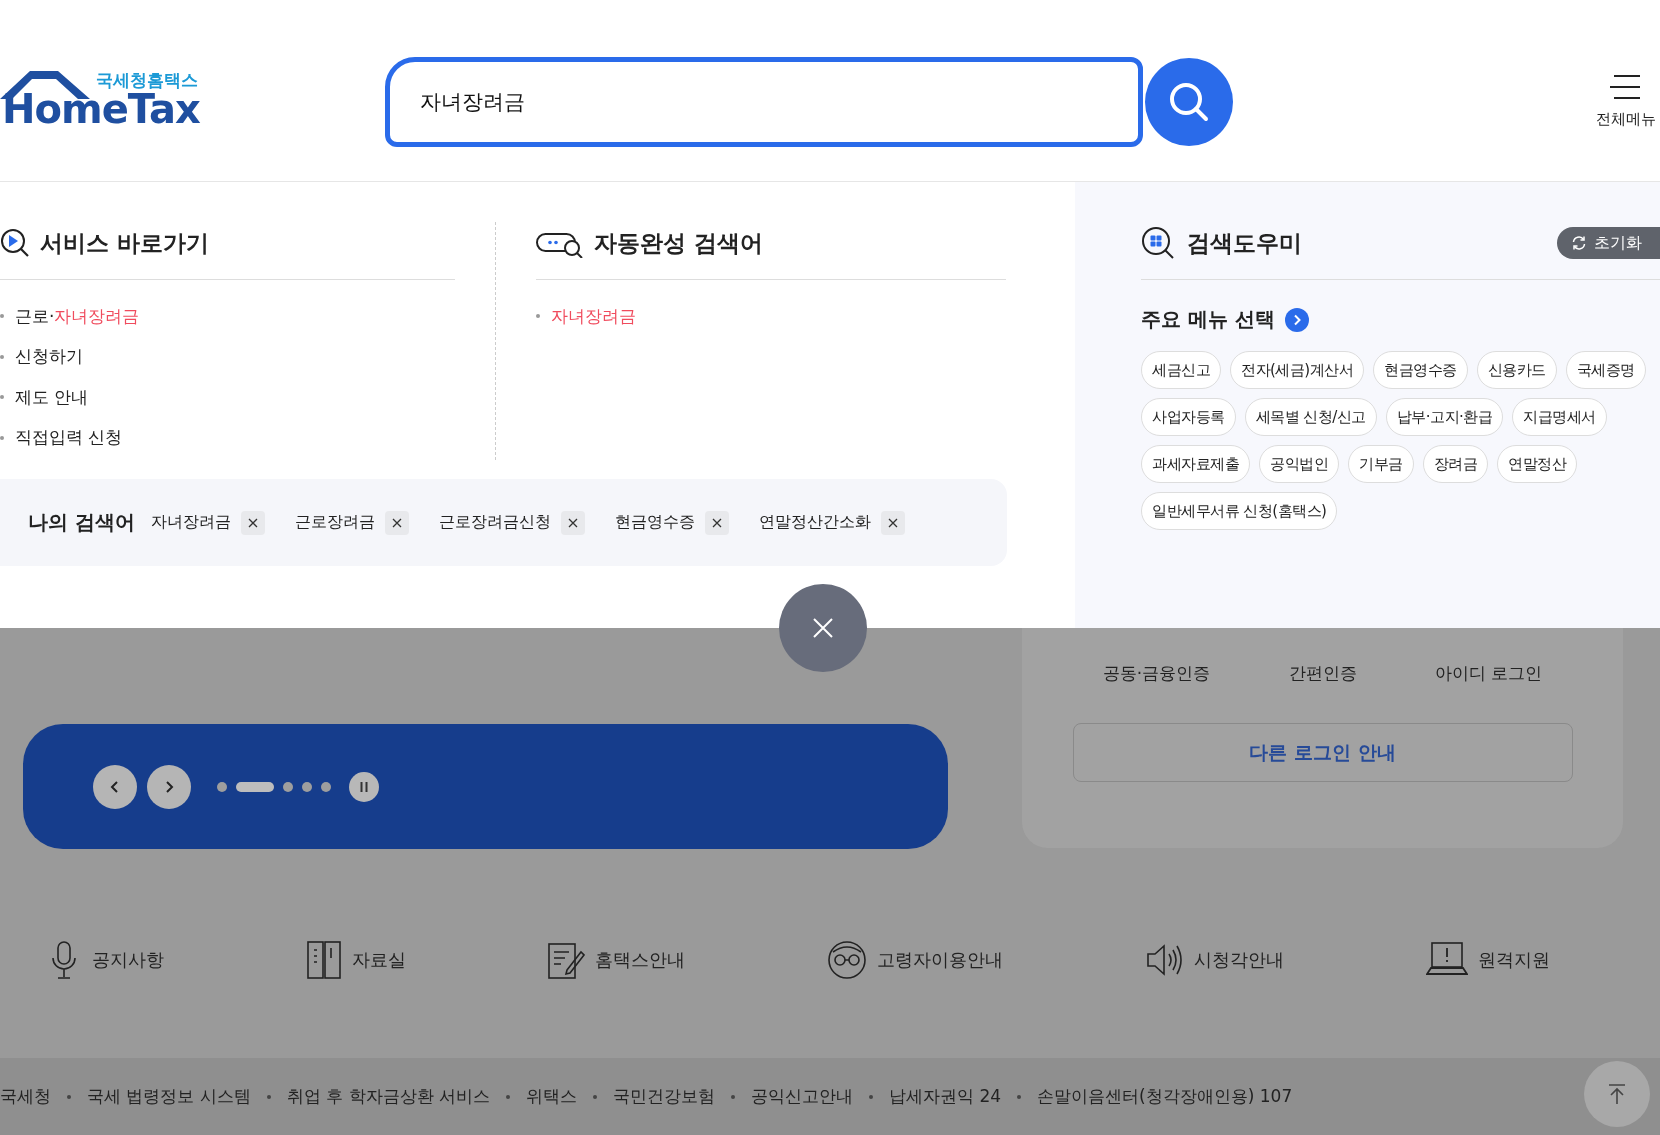 Image resolution: width=1660 pixels, height=1135 pixels. What do you see at coordinates (100, 101) in the screenshot?
I see `hometax-logo: 국세청홈택스 HomeTax` at bounding box center [100, 101].